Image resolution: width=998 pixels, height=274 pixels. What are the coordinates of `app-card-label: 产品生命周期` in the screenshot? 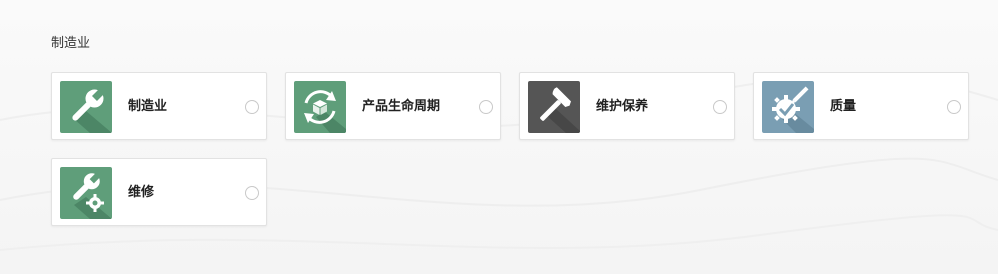 It's located at (401, 106).